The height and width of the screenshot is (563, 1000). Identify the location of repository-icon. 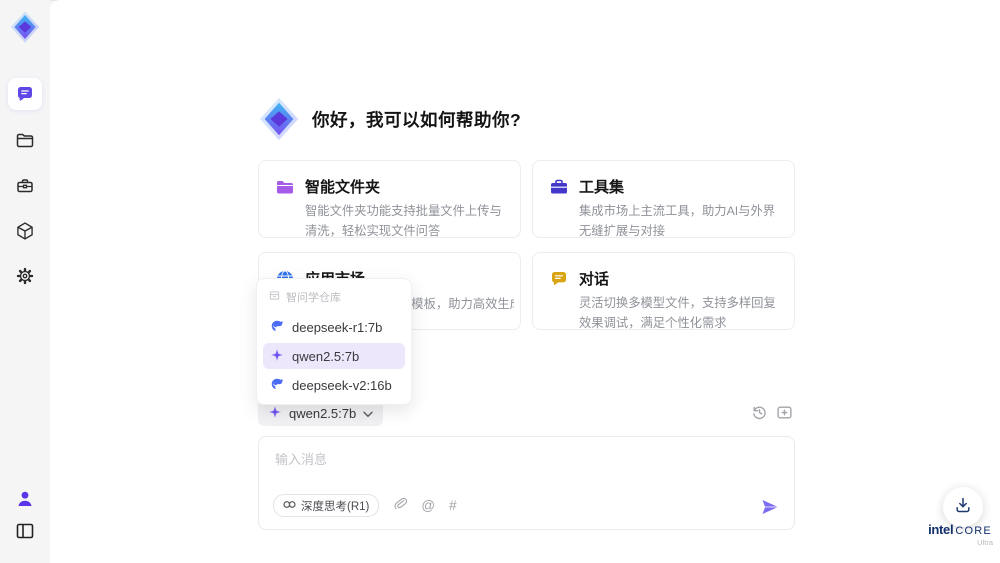
(274, 297).